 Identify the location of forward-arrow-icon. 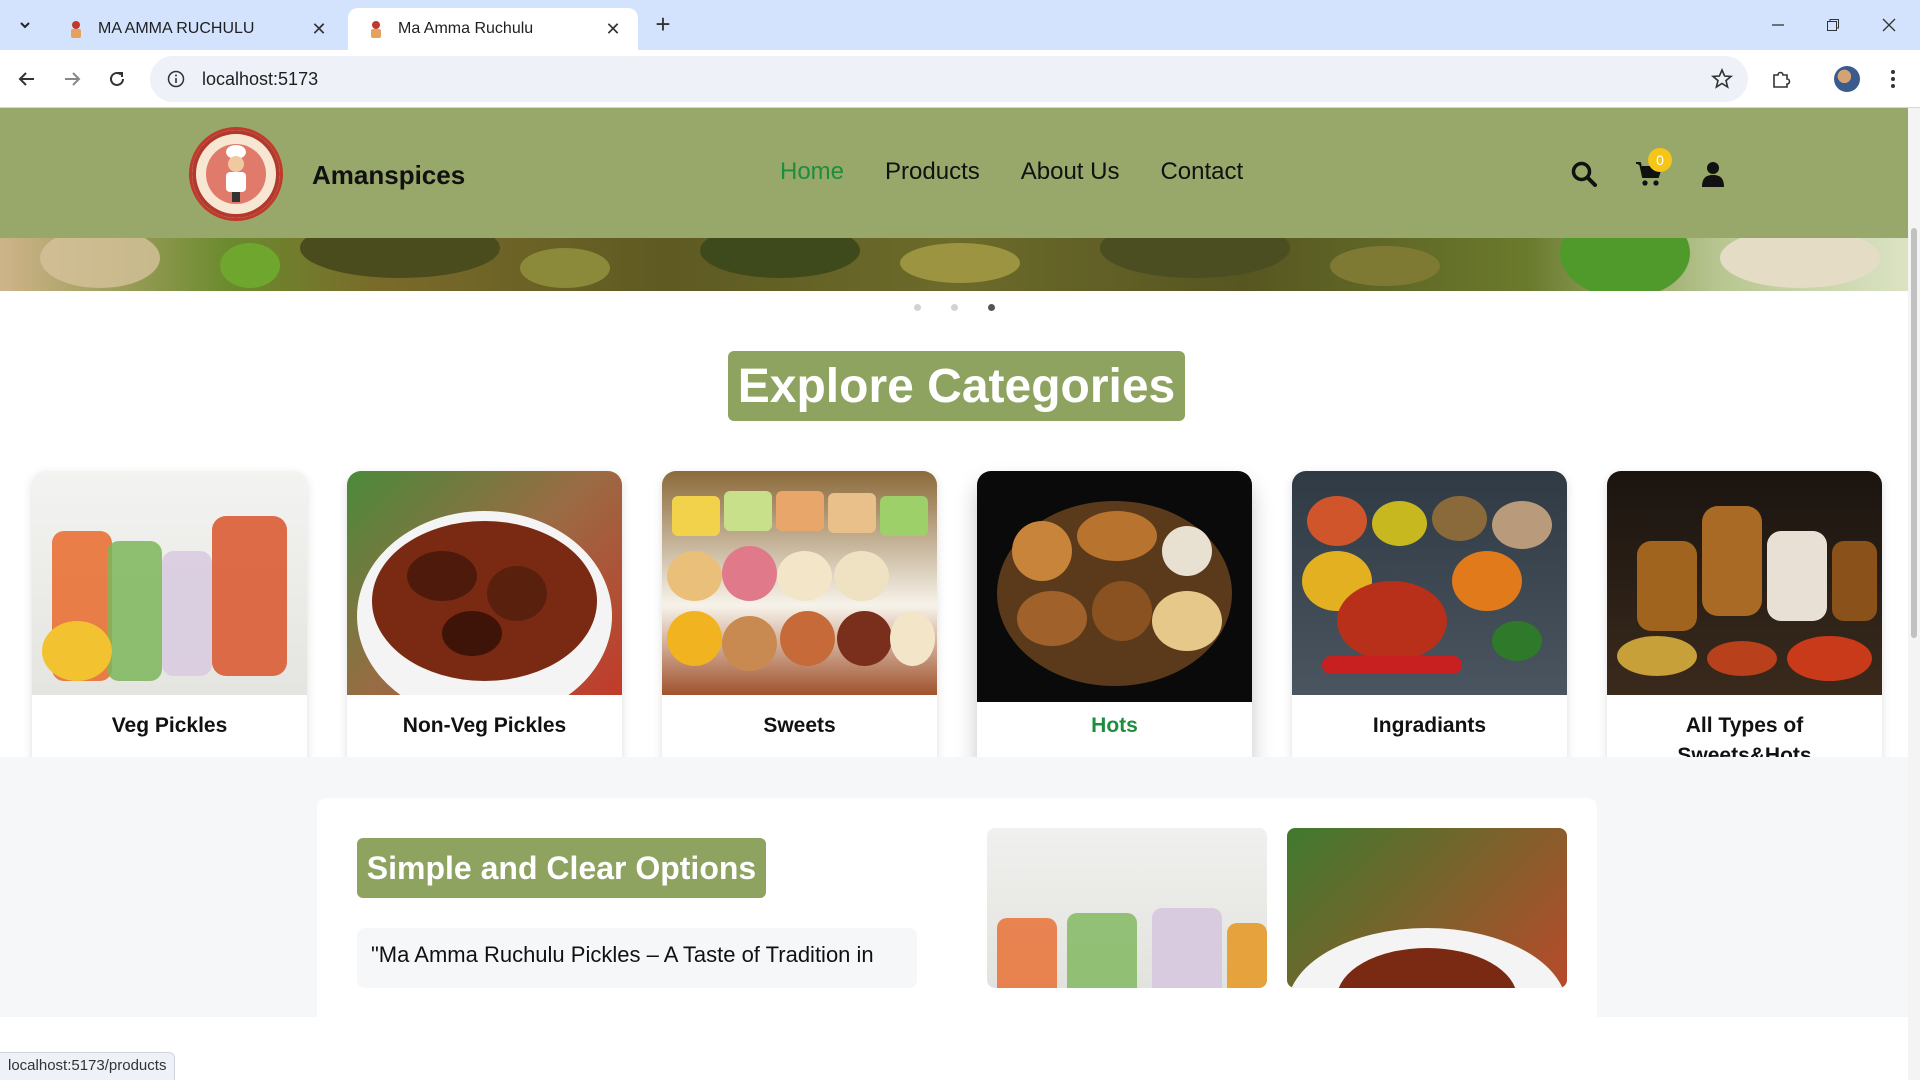
(73, 79).